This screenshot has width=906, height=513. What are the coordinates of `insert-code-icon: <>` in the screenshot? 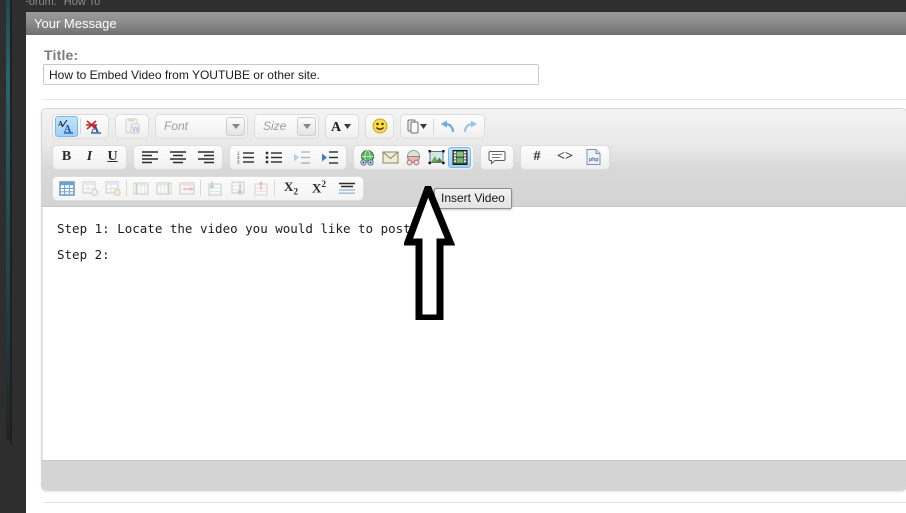 It's located at (565, 157).